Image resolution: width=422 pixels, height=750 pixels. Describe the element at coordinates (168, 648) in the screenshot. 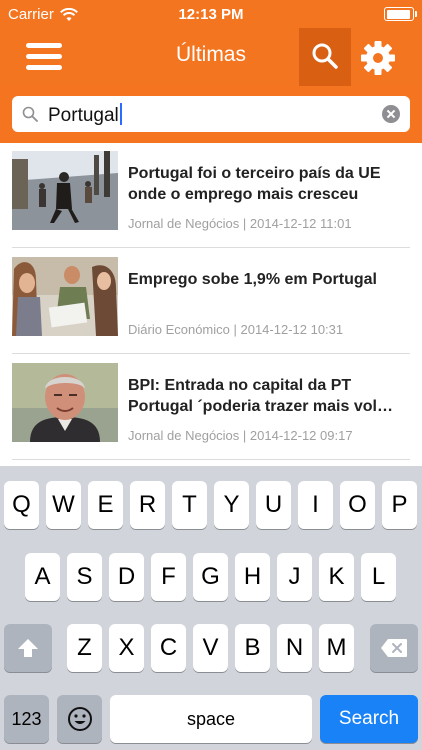

I see `key-c: C` at that location.